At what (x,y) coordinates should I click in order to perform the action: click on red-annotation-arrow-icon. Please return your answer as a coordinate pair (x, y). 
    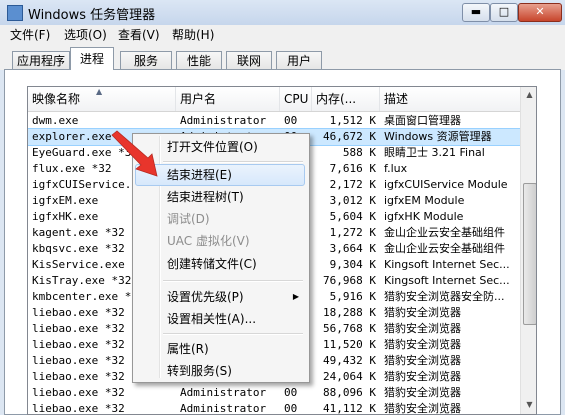
    Looking at the image, I should click on (134, 153).